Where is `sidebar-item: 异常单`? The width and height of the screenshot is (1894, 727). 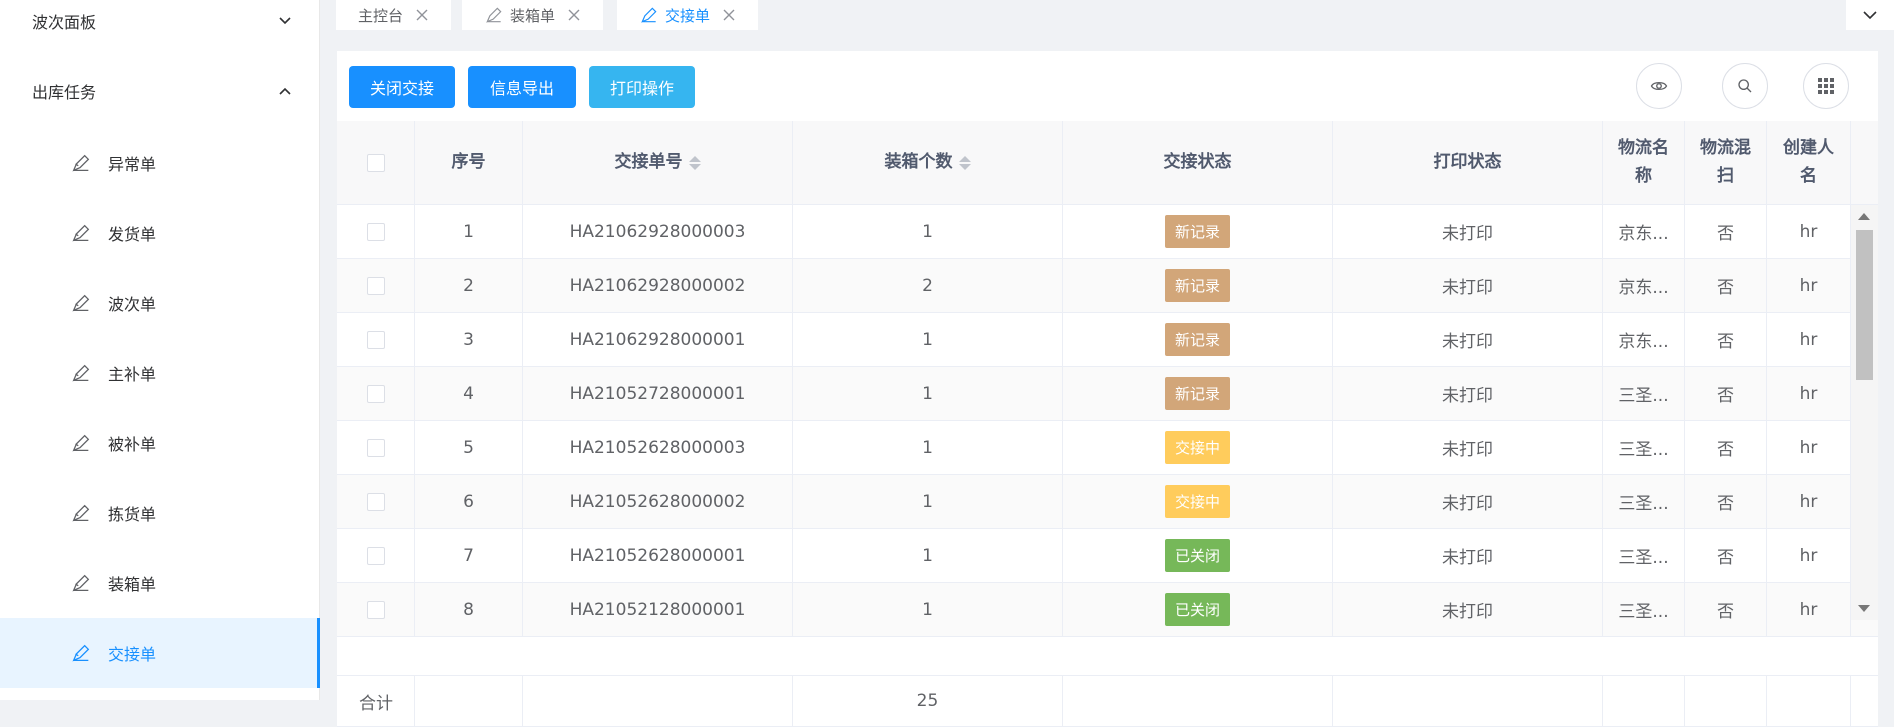
sidebar-item: 异常单 is located at coordinates (160, 163).